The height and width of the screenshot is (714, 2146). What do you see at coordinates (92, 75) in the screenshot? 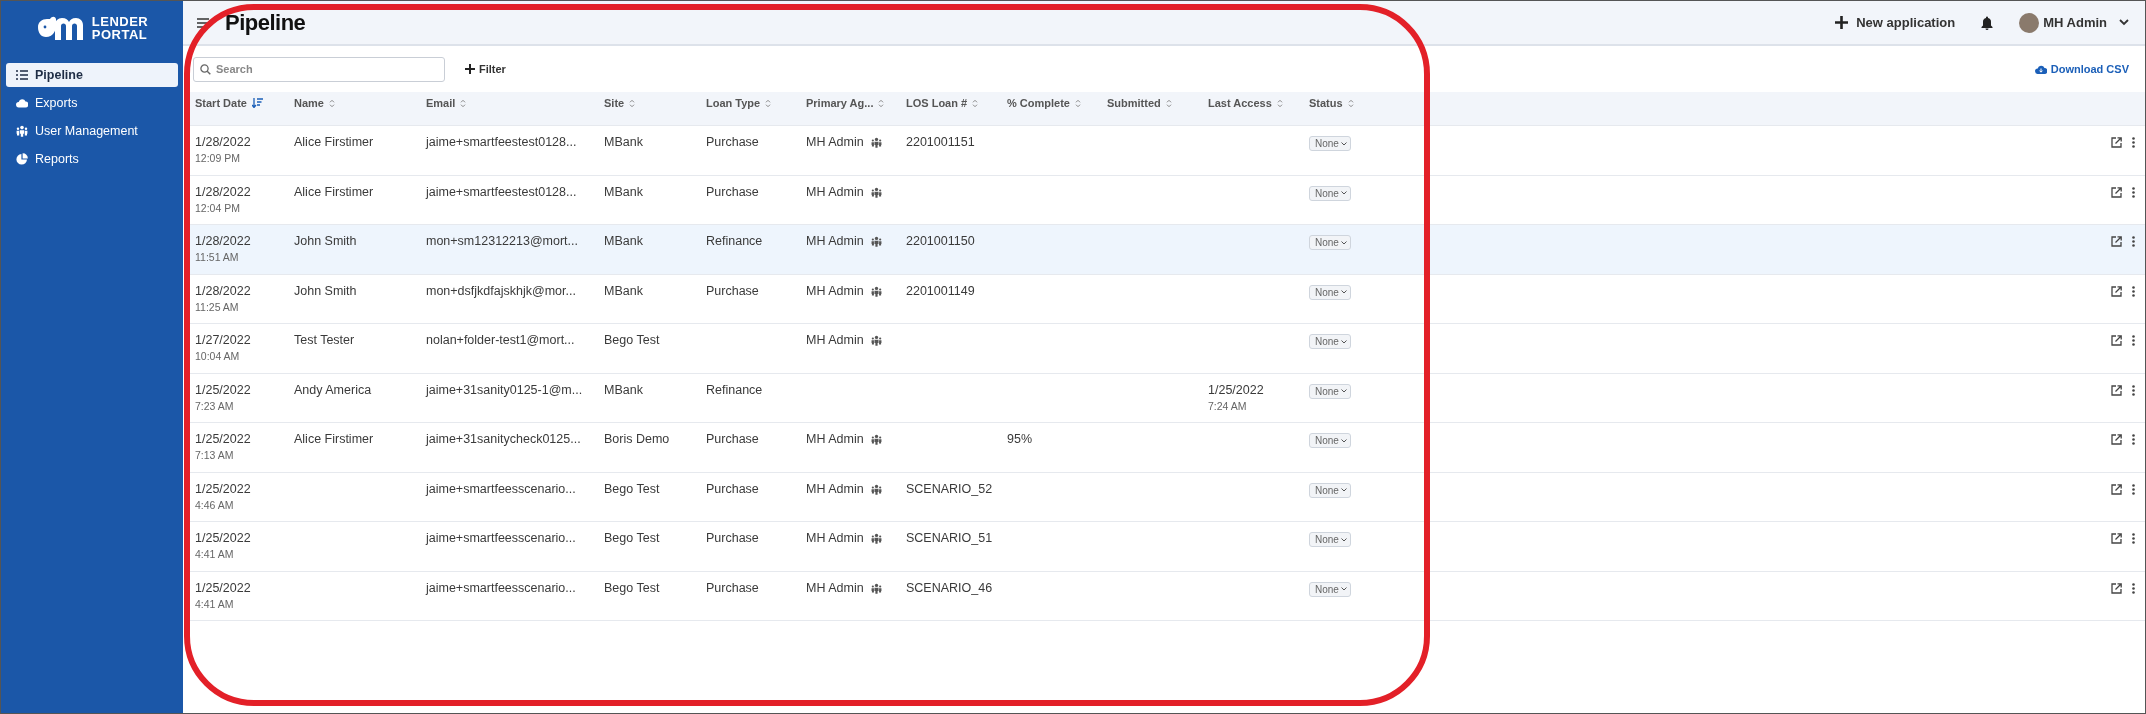
I see `sidebar-item: Pipeline` at bounding box center [92, 75].